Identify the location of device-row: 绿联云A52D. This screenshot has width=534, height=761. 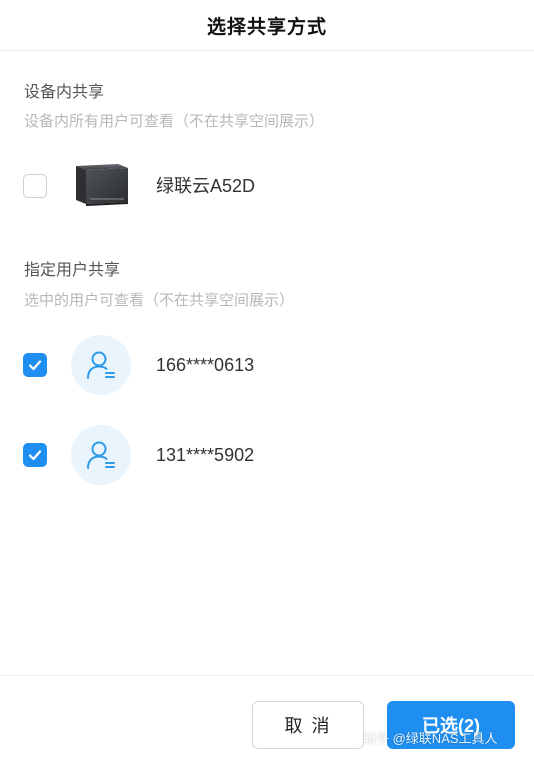
(267, 186).